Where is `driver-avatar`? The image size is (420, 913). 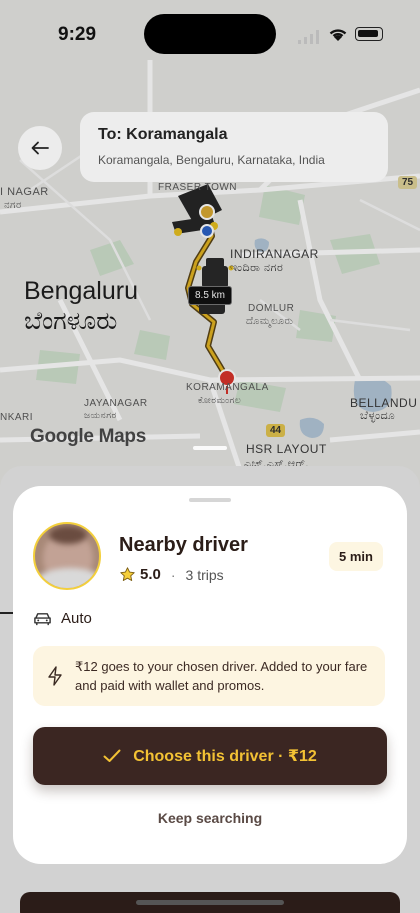
driver-avatar is located at coordinates (67, 556).